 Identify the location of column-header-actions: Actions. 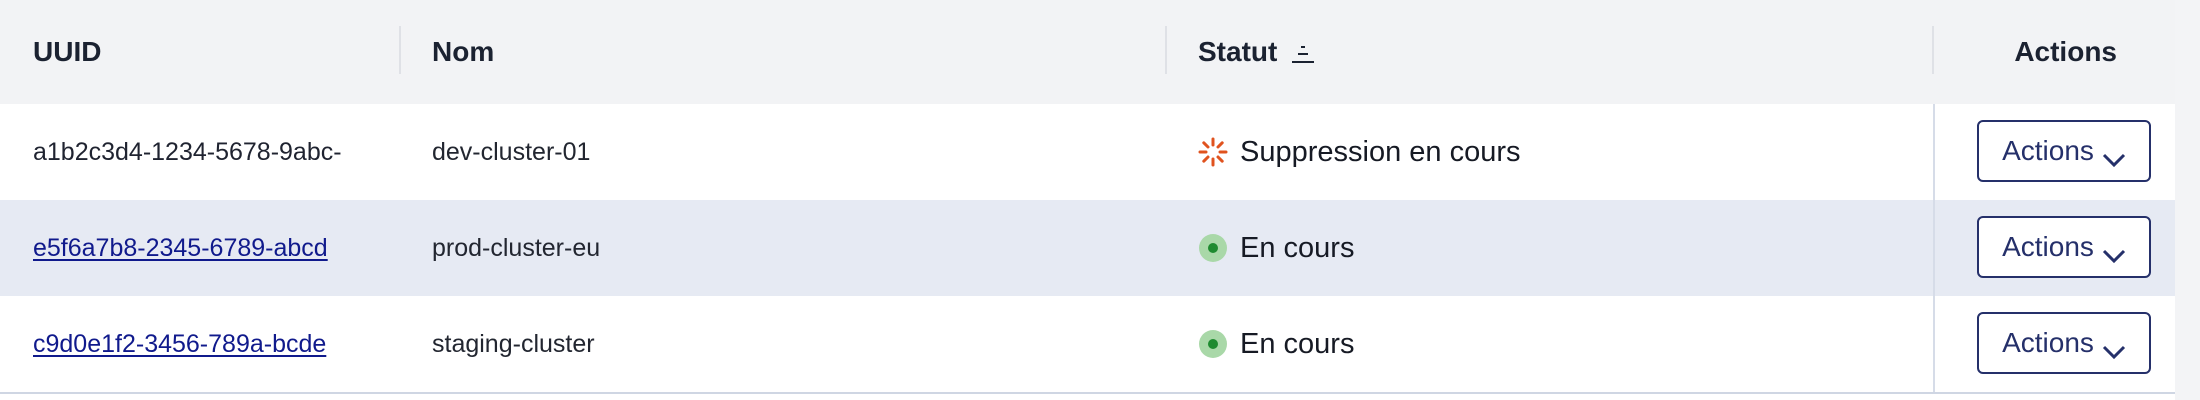
(1967, 52).